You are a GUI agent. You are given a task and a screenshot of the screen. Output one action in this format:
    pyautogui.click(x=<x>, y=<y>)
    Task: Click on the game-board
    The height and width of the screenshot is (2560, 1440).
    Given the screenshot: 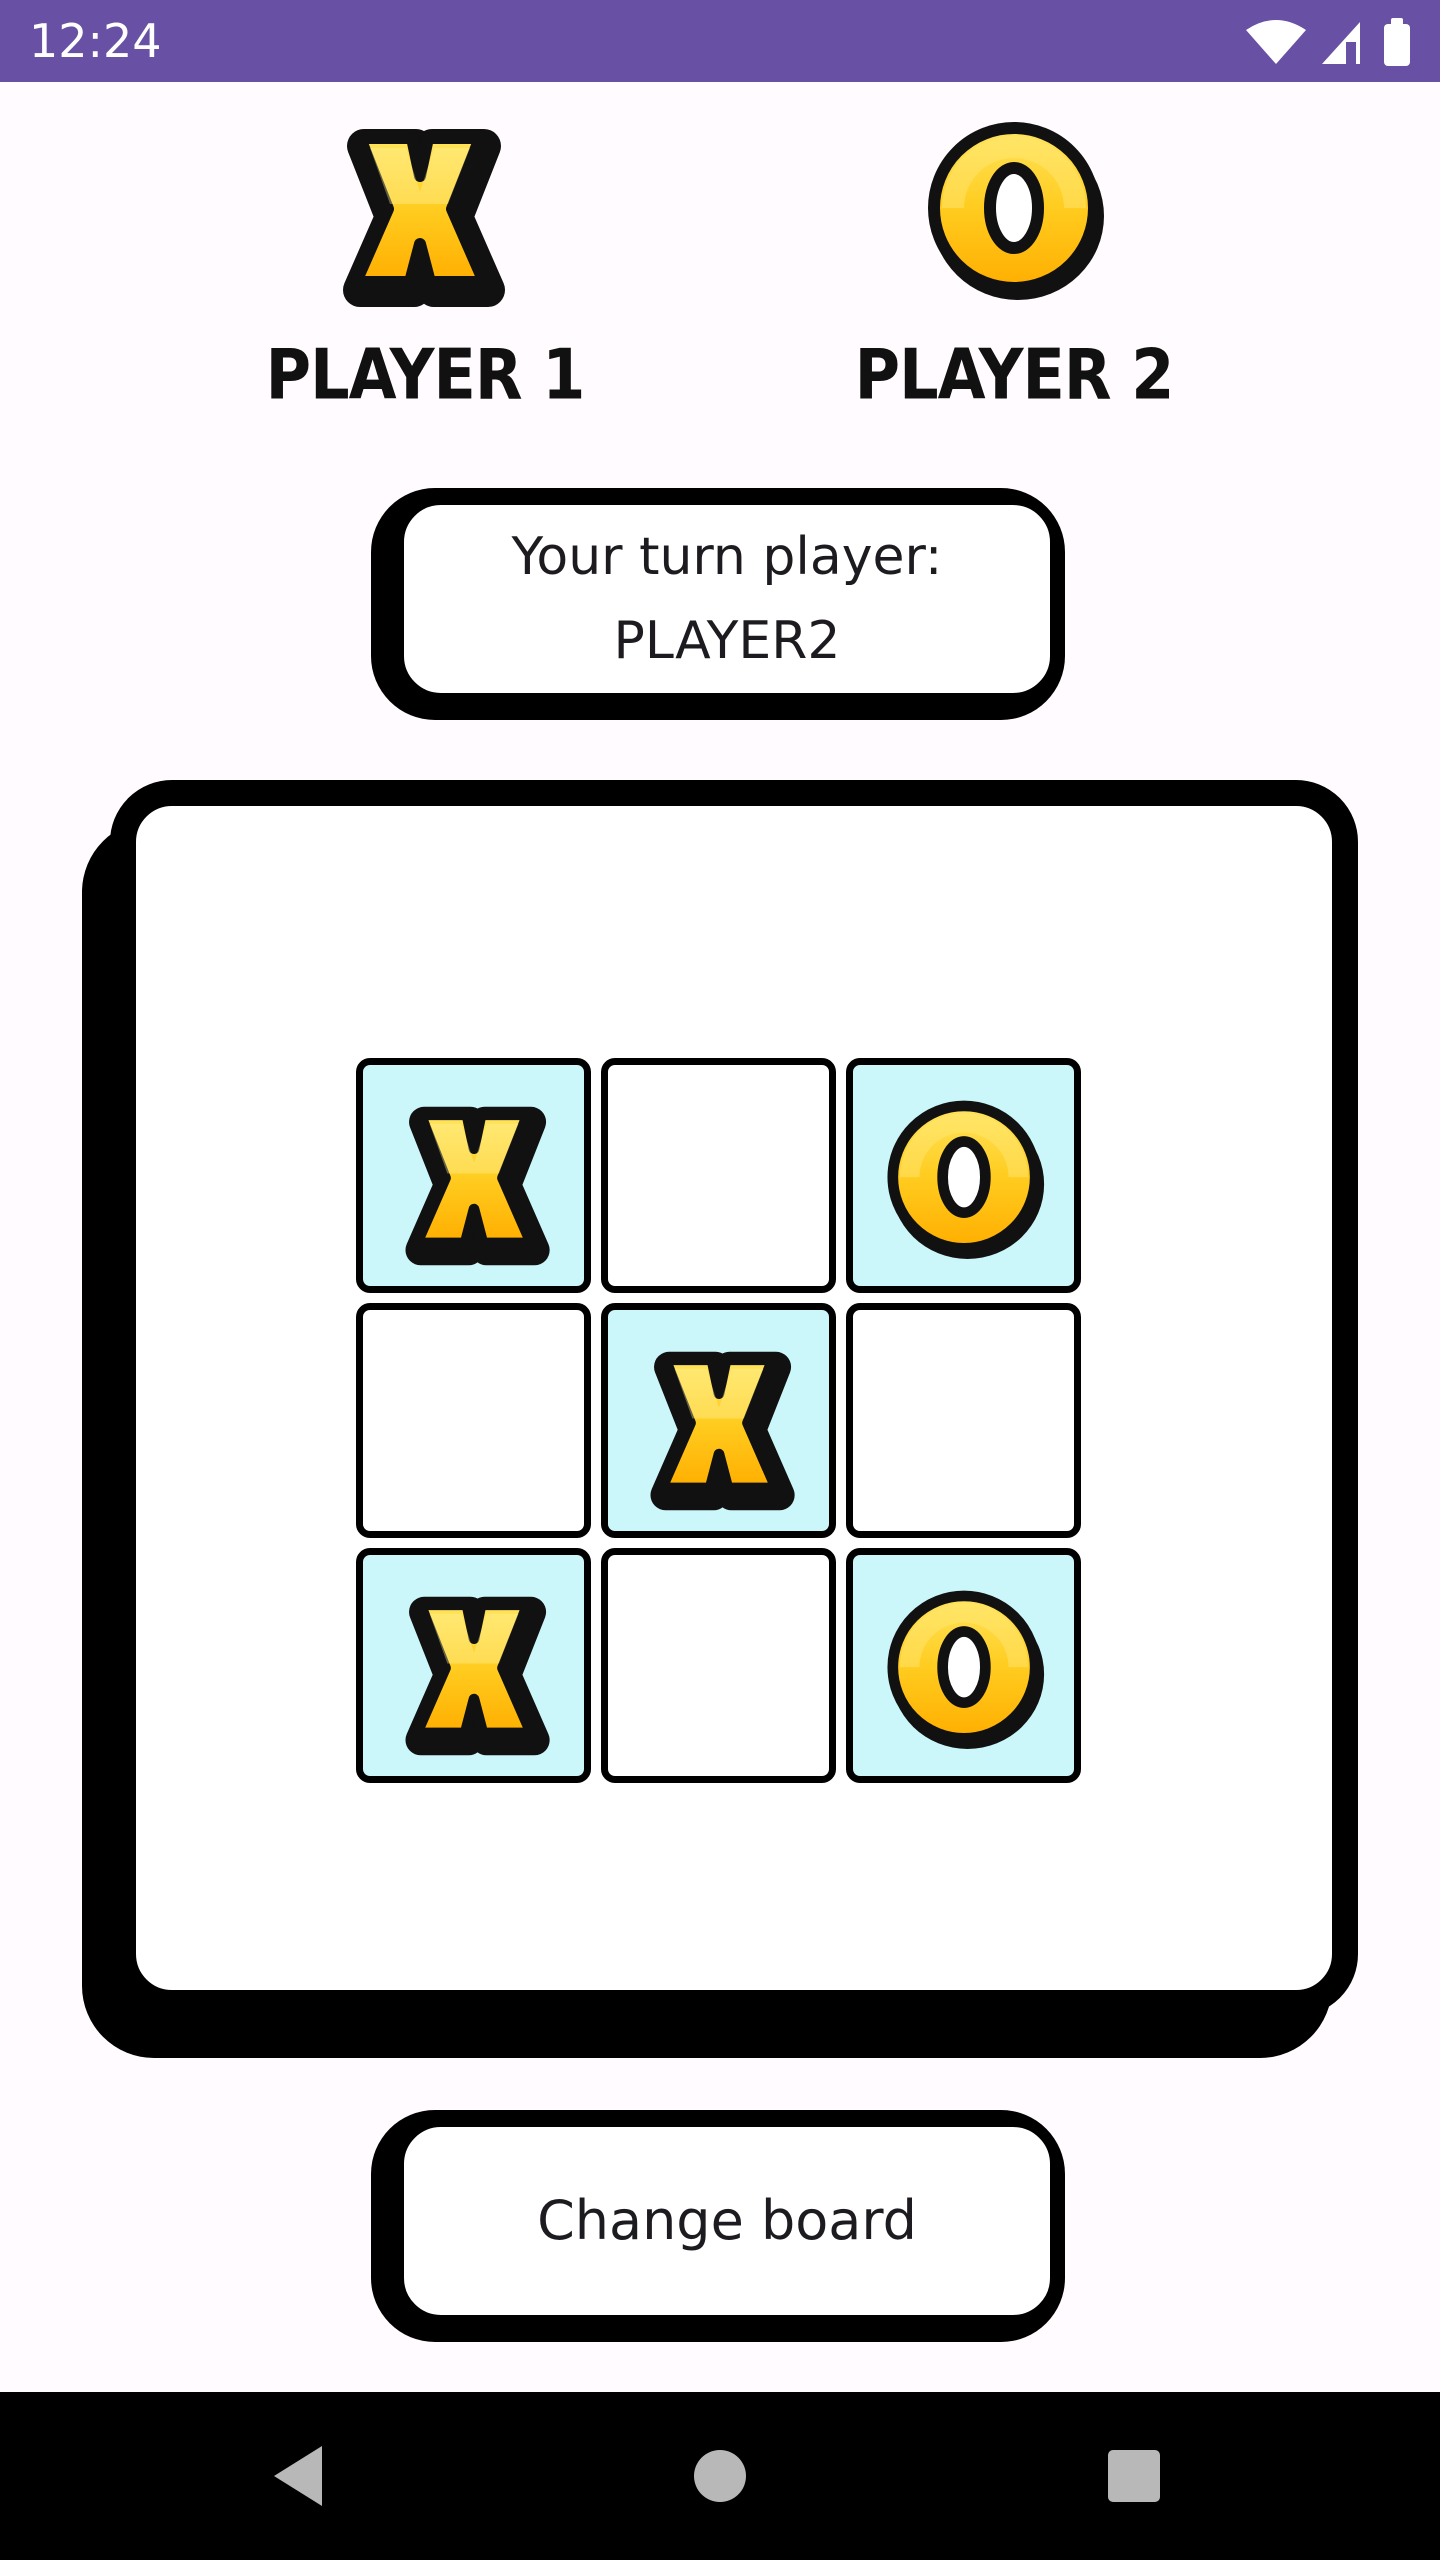 What is the action you would take?
    pyautogui.click(x=719, y=1421)
    